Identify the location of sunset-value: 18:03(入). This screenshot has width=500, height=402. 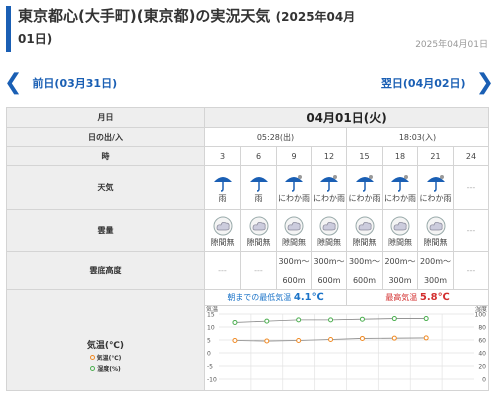
(417, 137).